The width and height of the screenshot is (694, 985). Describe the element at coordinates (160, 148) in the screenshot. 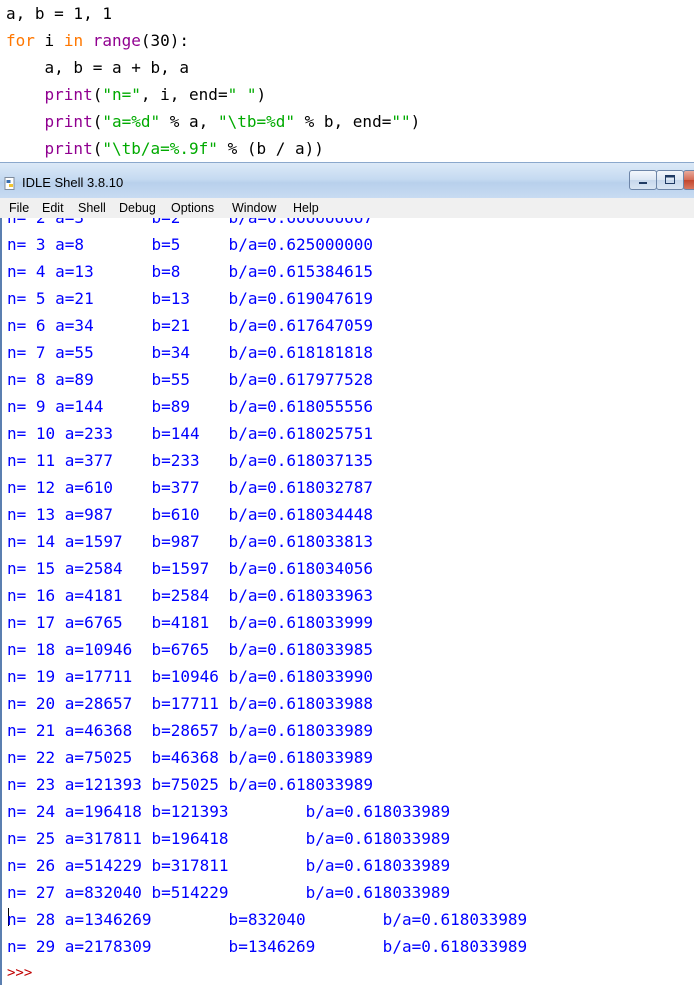

I see `code-token: "\tb/a=%.9f"` at that location.